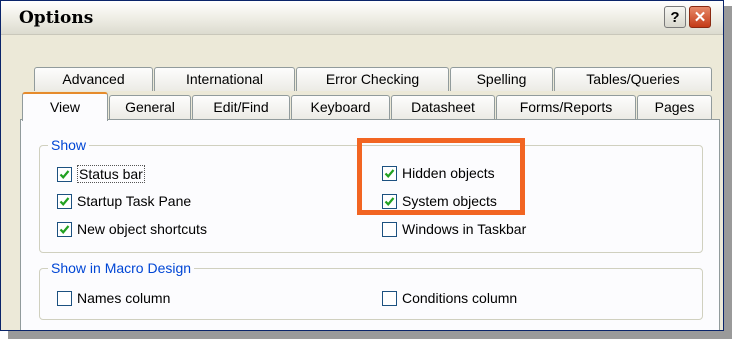 The width and height of the screenshot is (732, 339). I want to click on tab-spelling: Spelling, so click(501, 79).